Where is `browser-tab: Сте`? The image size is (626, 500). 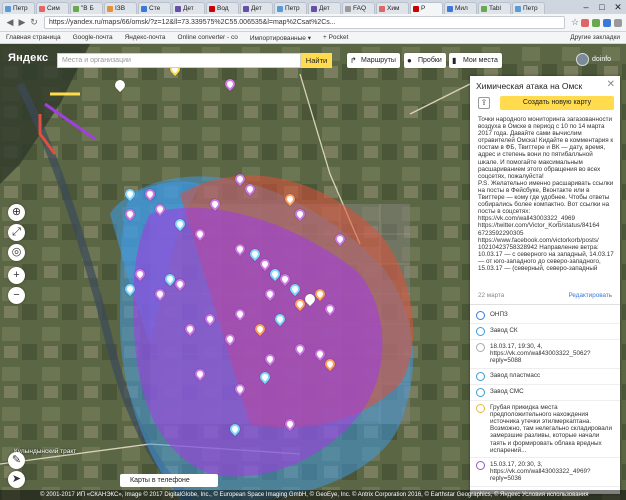 browser-tab: Сте is located at coordinates (154, 8).